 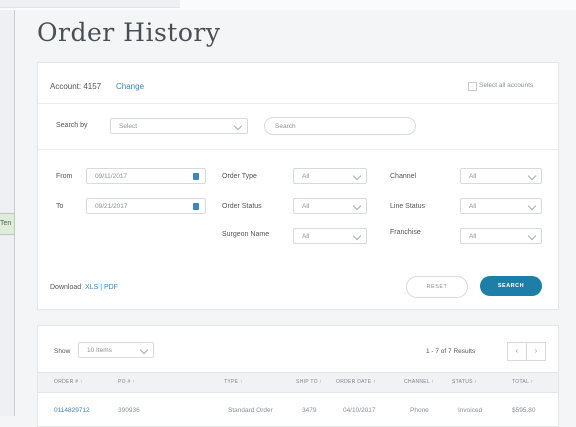 What do you see at coordinates (179, 126) in the screenshot?
I see `search-by-select: Select` at bounding box center [179, 126].